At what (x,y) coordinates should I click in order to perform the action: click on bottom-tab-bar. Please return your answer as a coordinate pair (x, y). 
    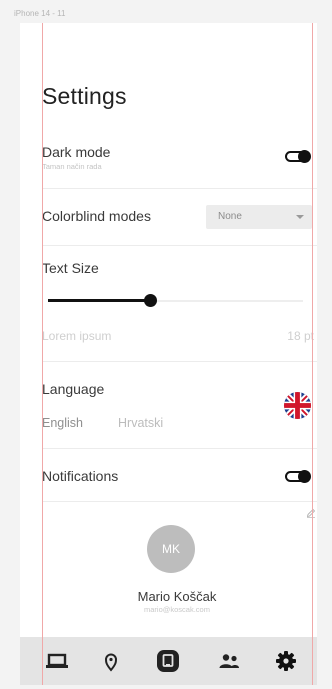
    Looking at the image, I should click on (168, 661).